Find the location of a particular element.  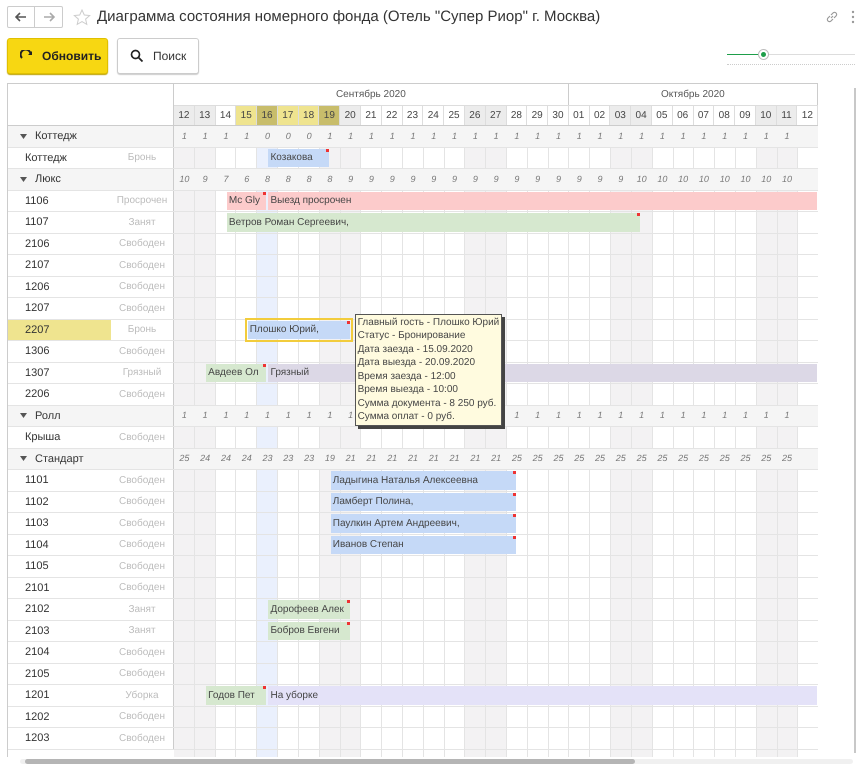

booking-bar: Mc Gly is located at coordinates (246, 201).